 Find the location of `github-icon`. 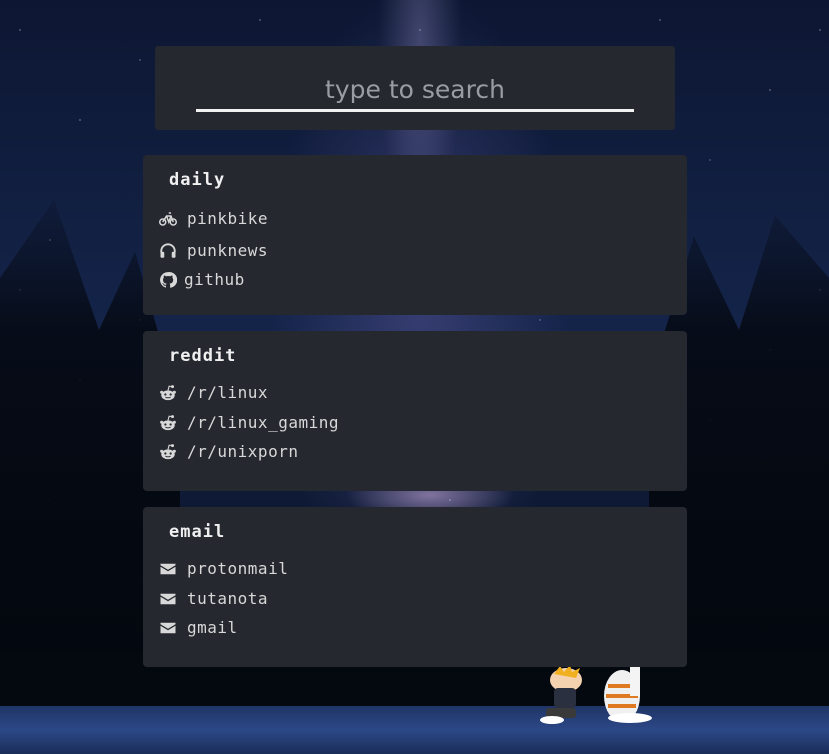

github-icon is located at coordinates (168, 280).